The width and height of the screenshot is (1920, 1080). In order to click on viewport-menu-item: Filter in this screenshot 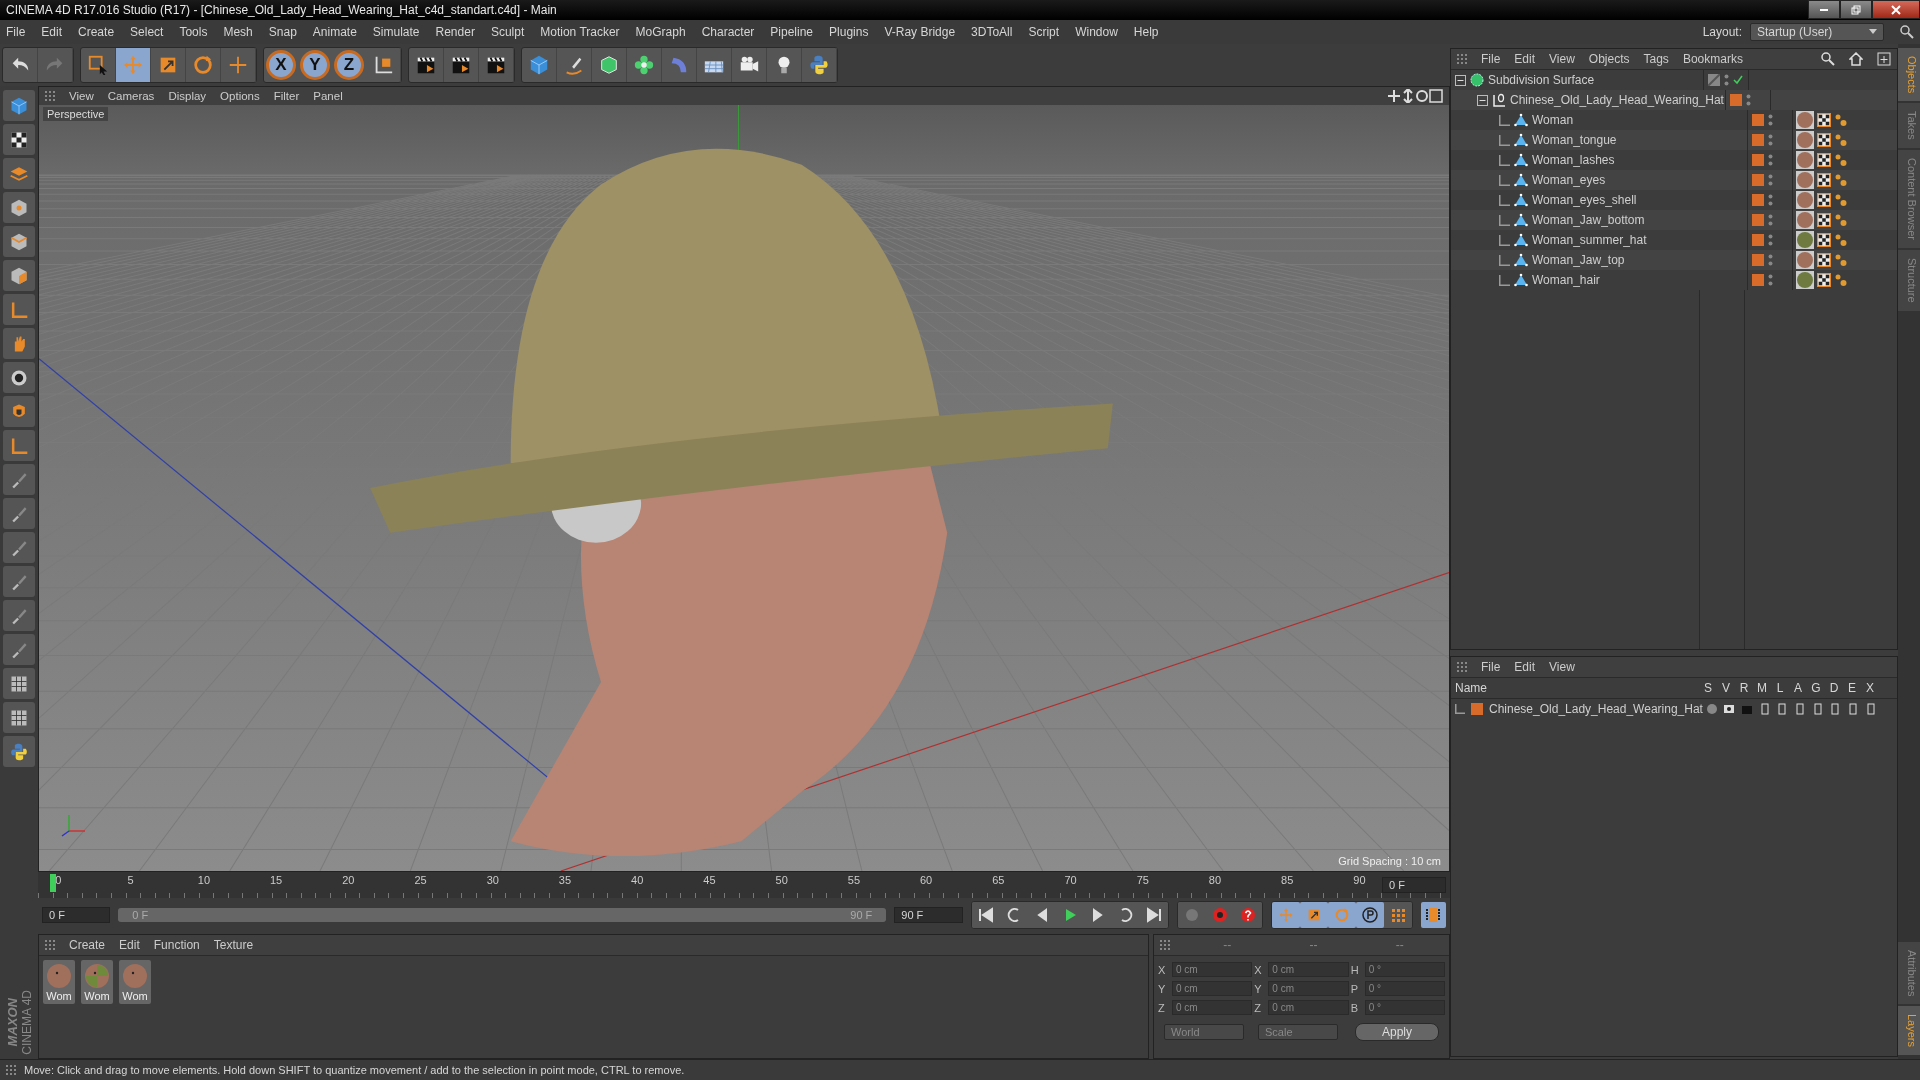, I will do `click(286, 96)`.